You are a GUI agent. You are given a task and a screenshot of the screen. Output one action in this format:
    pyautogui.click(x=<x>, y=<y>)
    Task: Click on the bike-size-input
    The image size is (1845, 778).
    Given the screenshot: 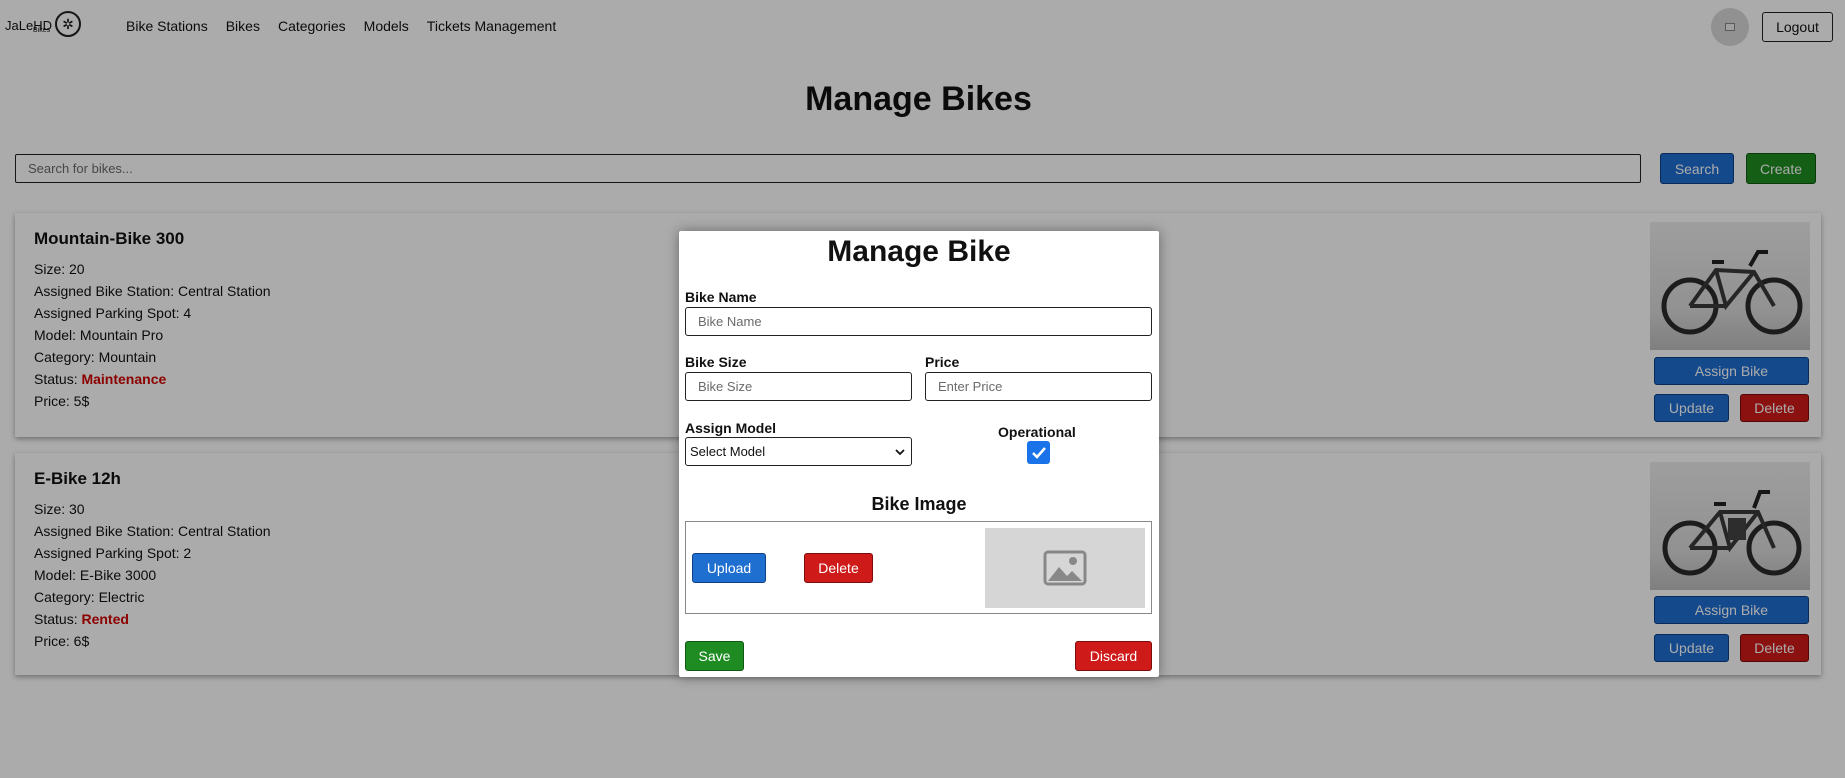 What is the action you would take?
    pyautogui.click(x=798, y=386)
    